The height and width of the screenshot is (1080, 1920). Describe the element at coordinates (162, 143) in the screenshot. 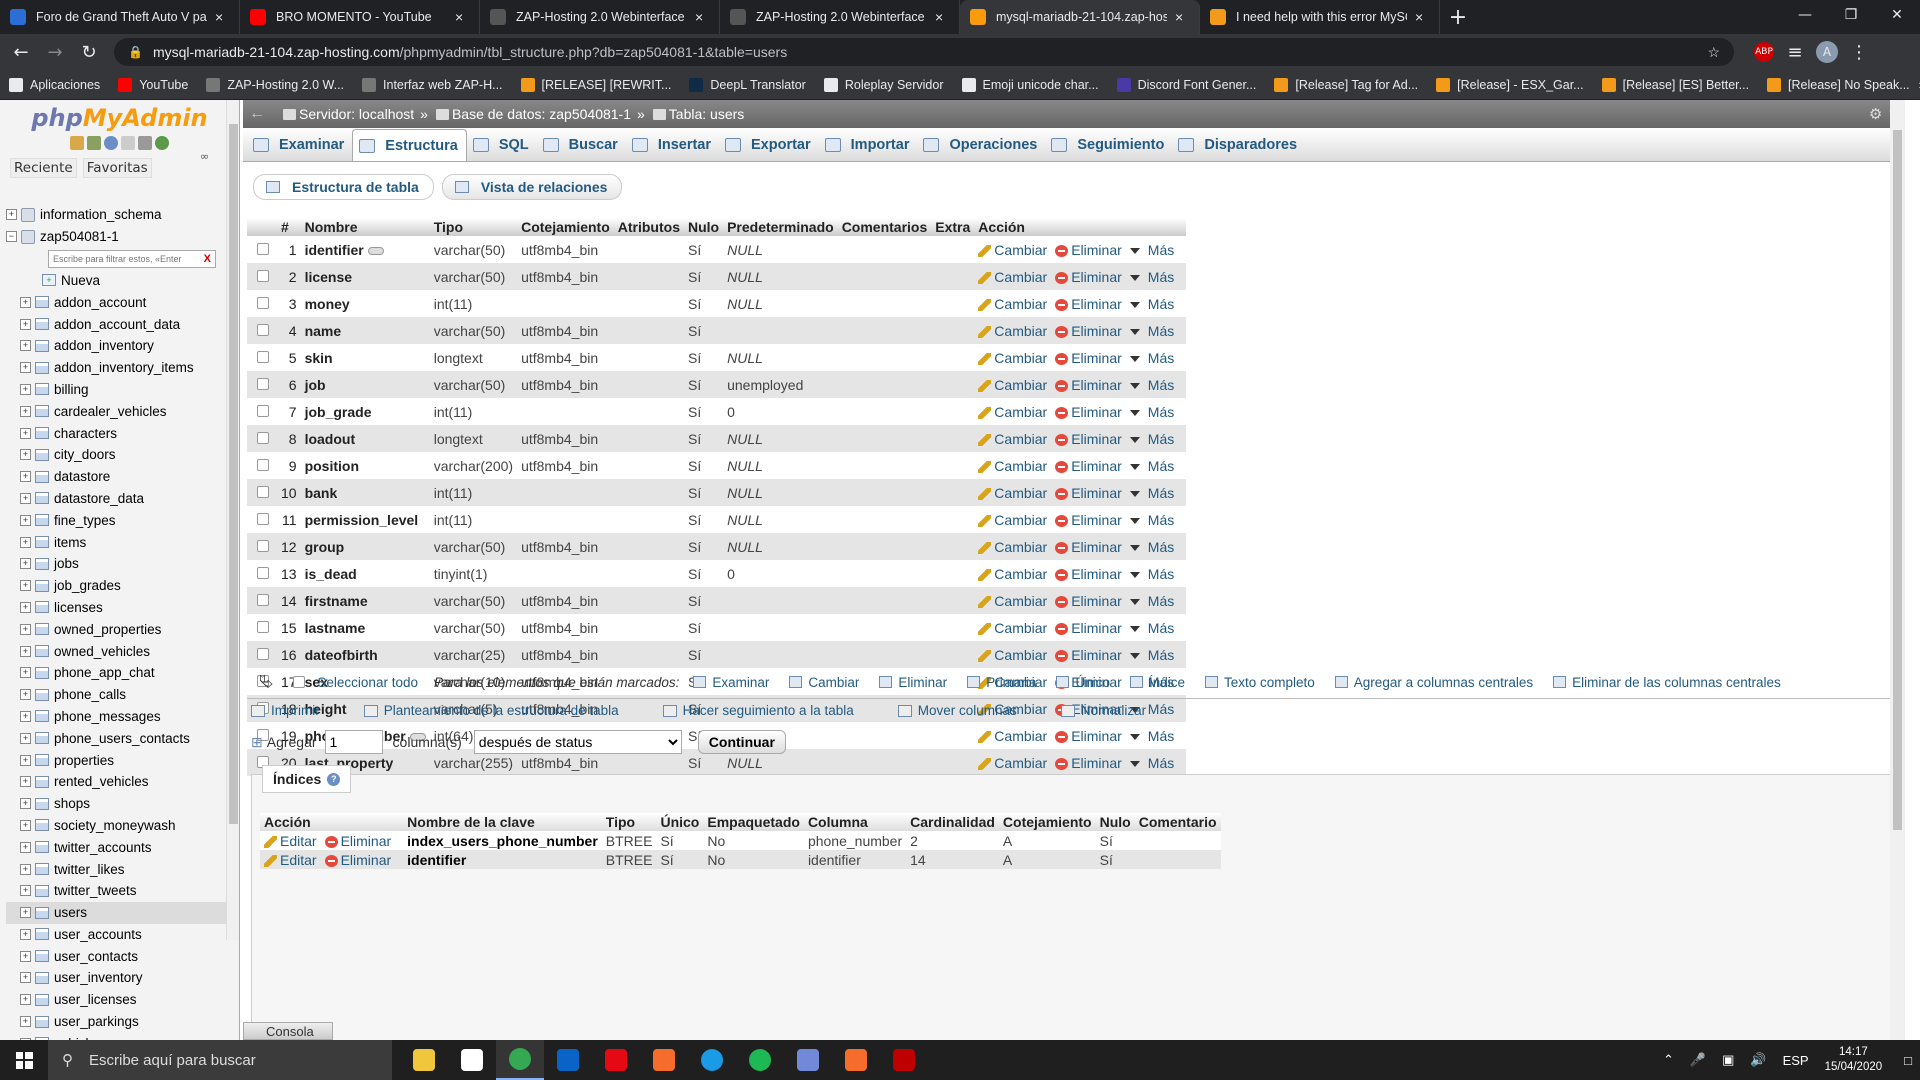

I see `reload-navigation-icon` at that location.